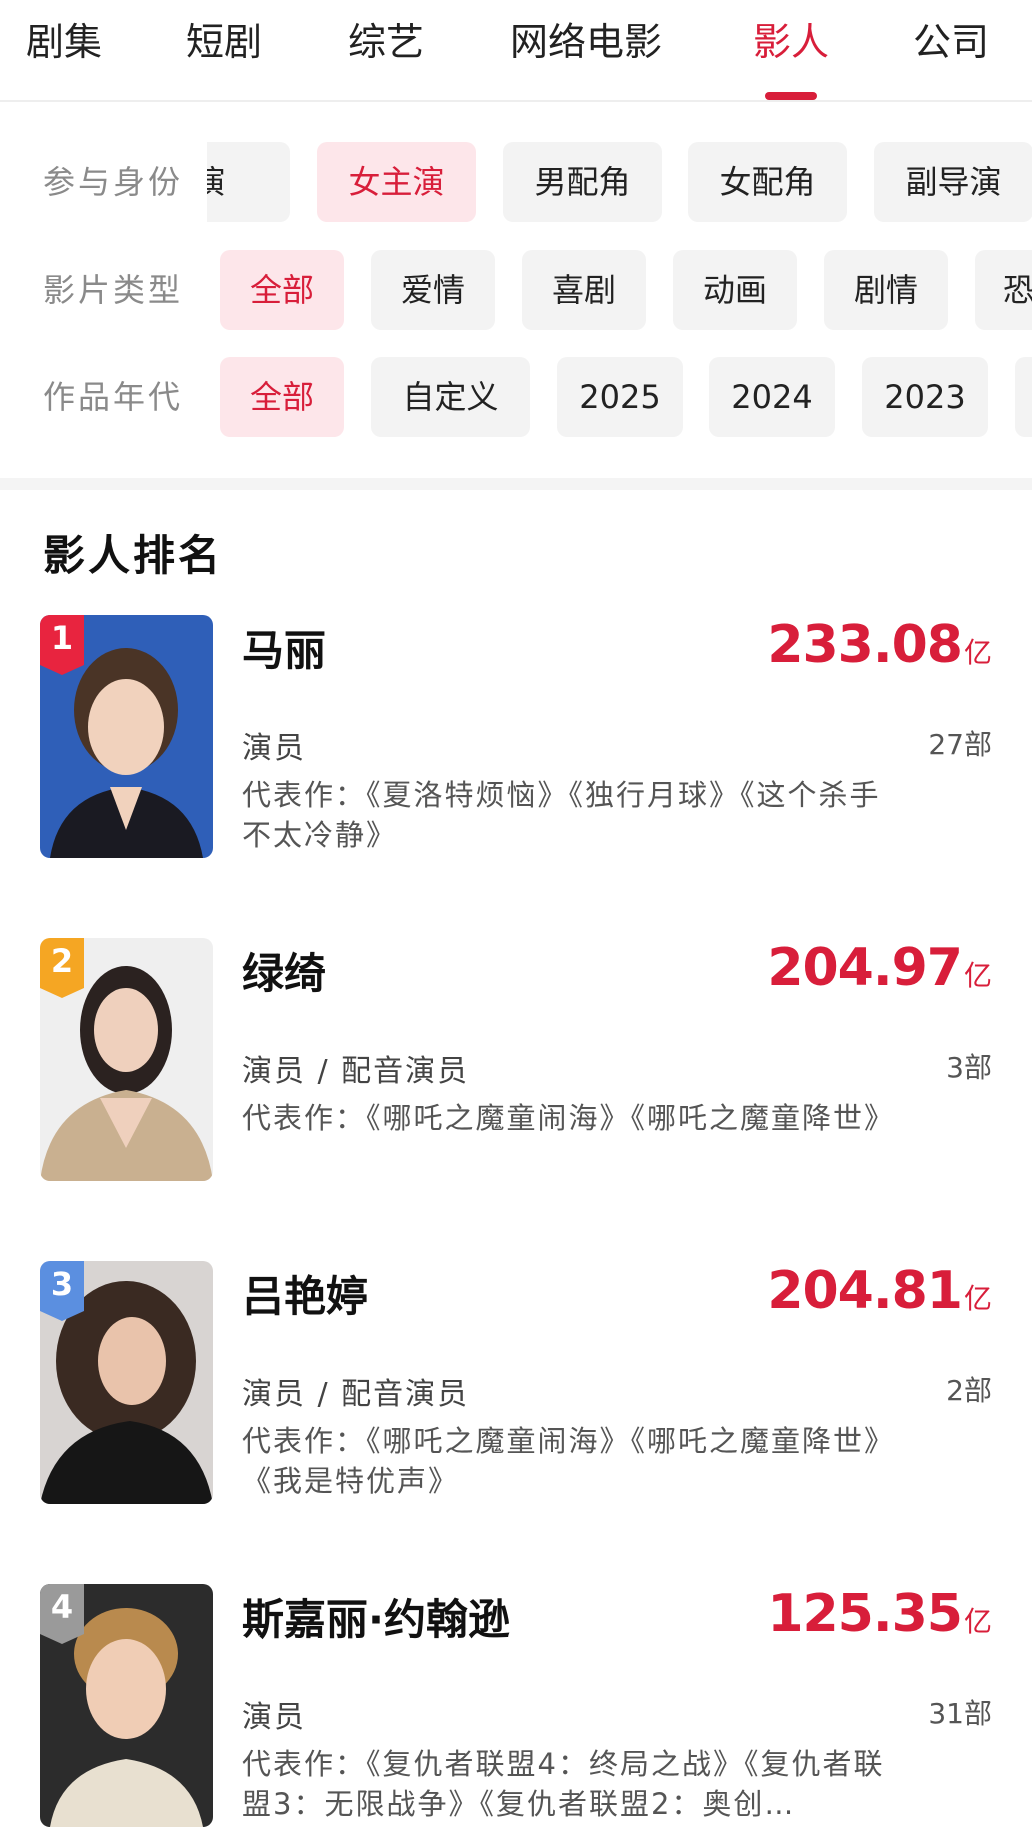 Image resolution: width=1032 pixels, height=1843 pixels. Describe the element at coordinates (886, 290) in the screenshot. I see `chip-genre-drama: 剧情` at that location.